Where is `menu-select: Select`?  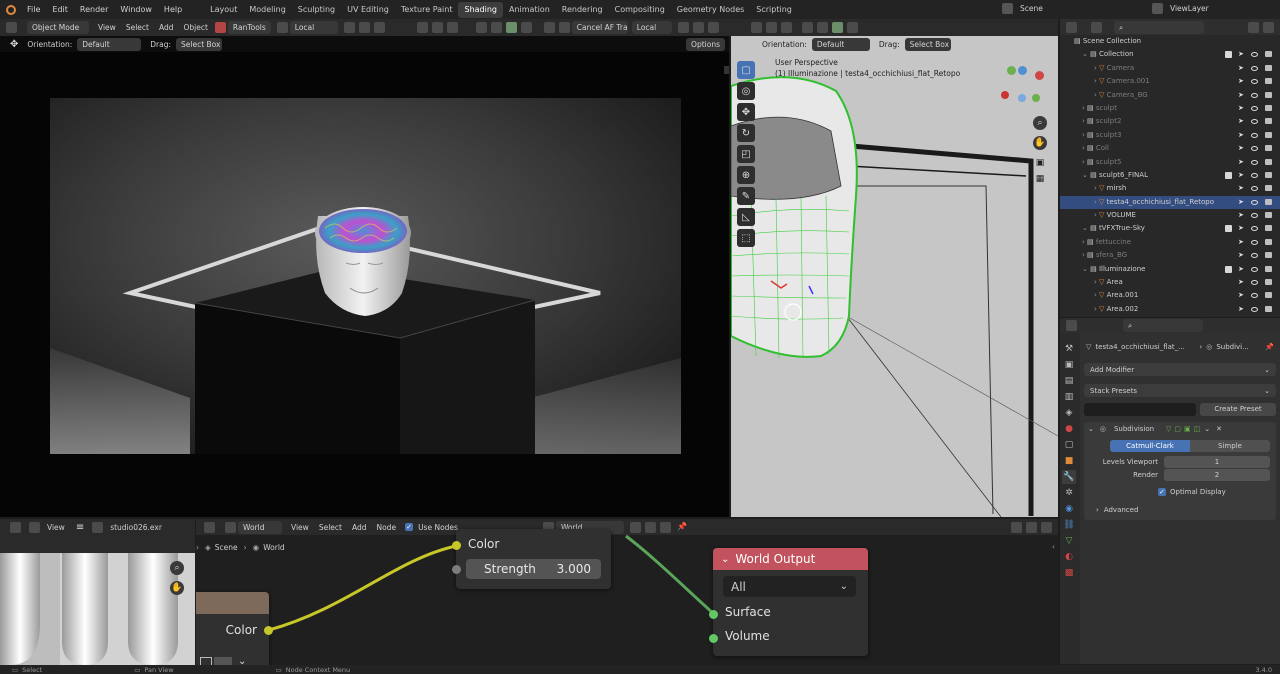
menu-select: Select is located at coordinates (137, 27).